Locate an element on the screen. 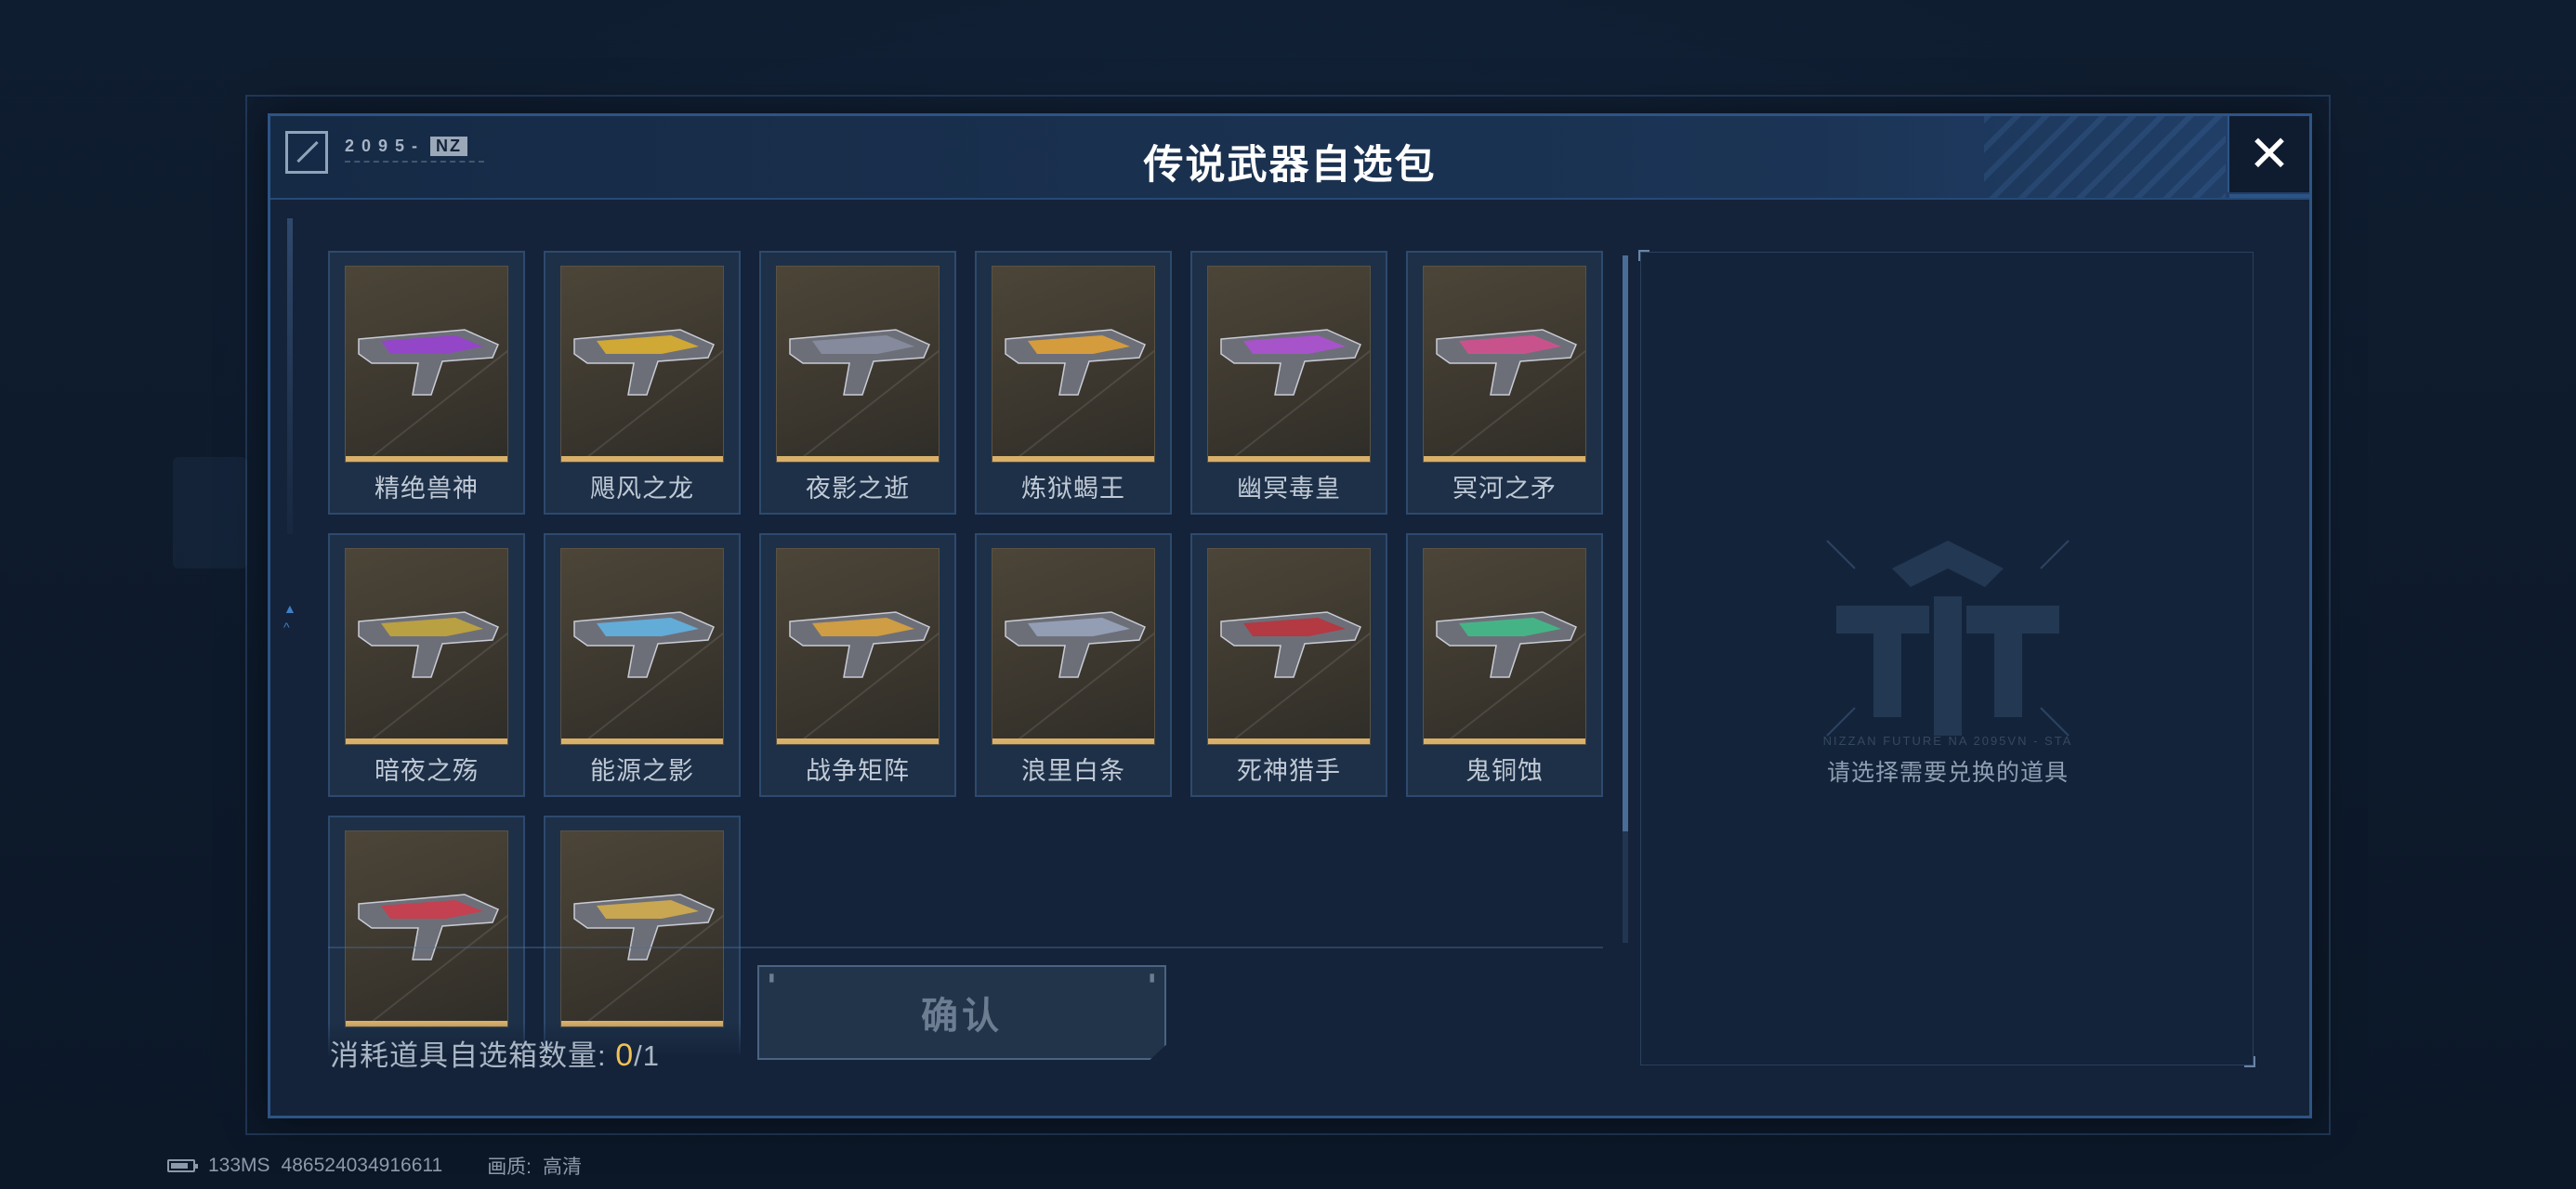 The width and height of the screenshot is (2576, 1189). weapon-name: 冥河之矛 is located at coordinates (1504, 489).